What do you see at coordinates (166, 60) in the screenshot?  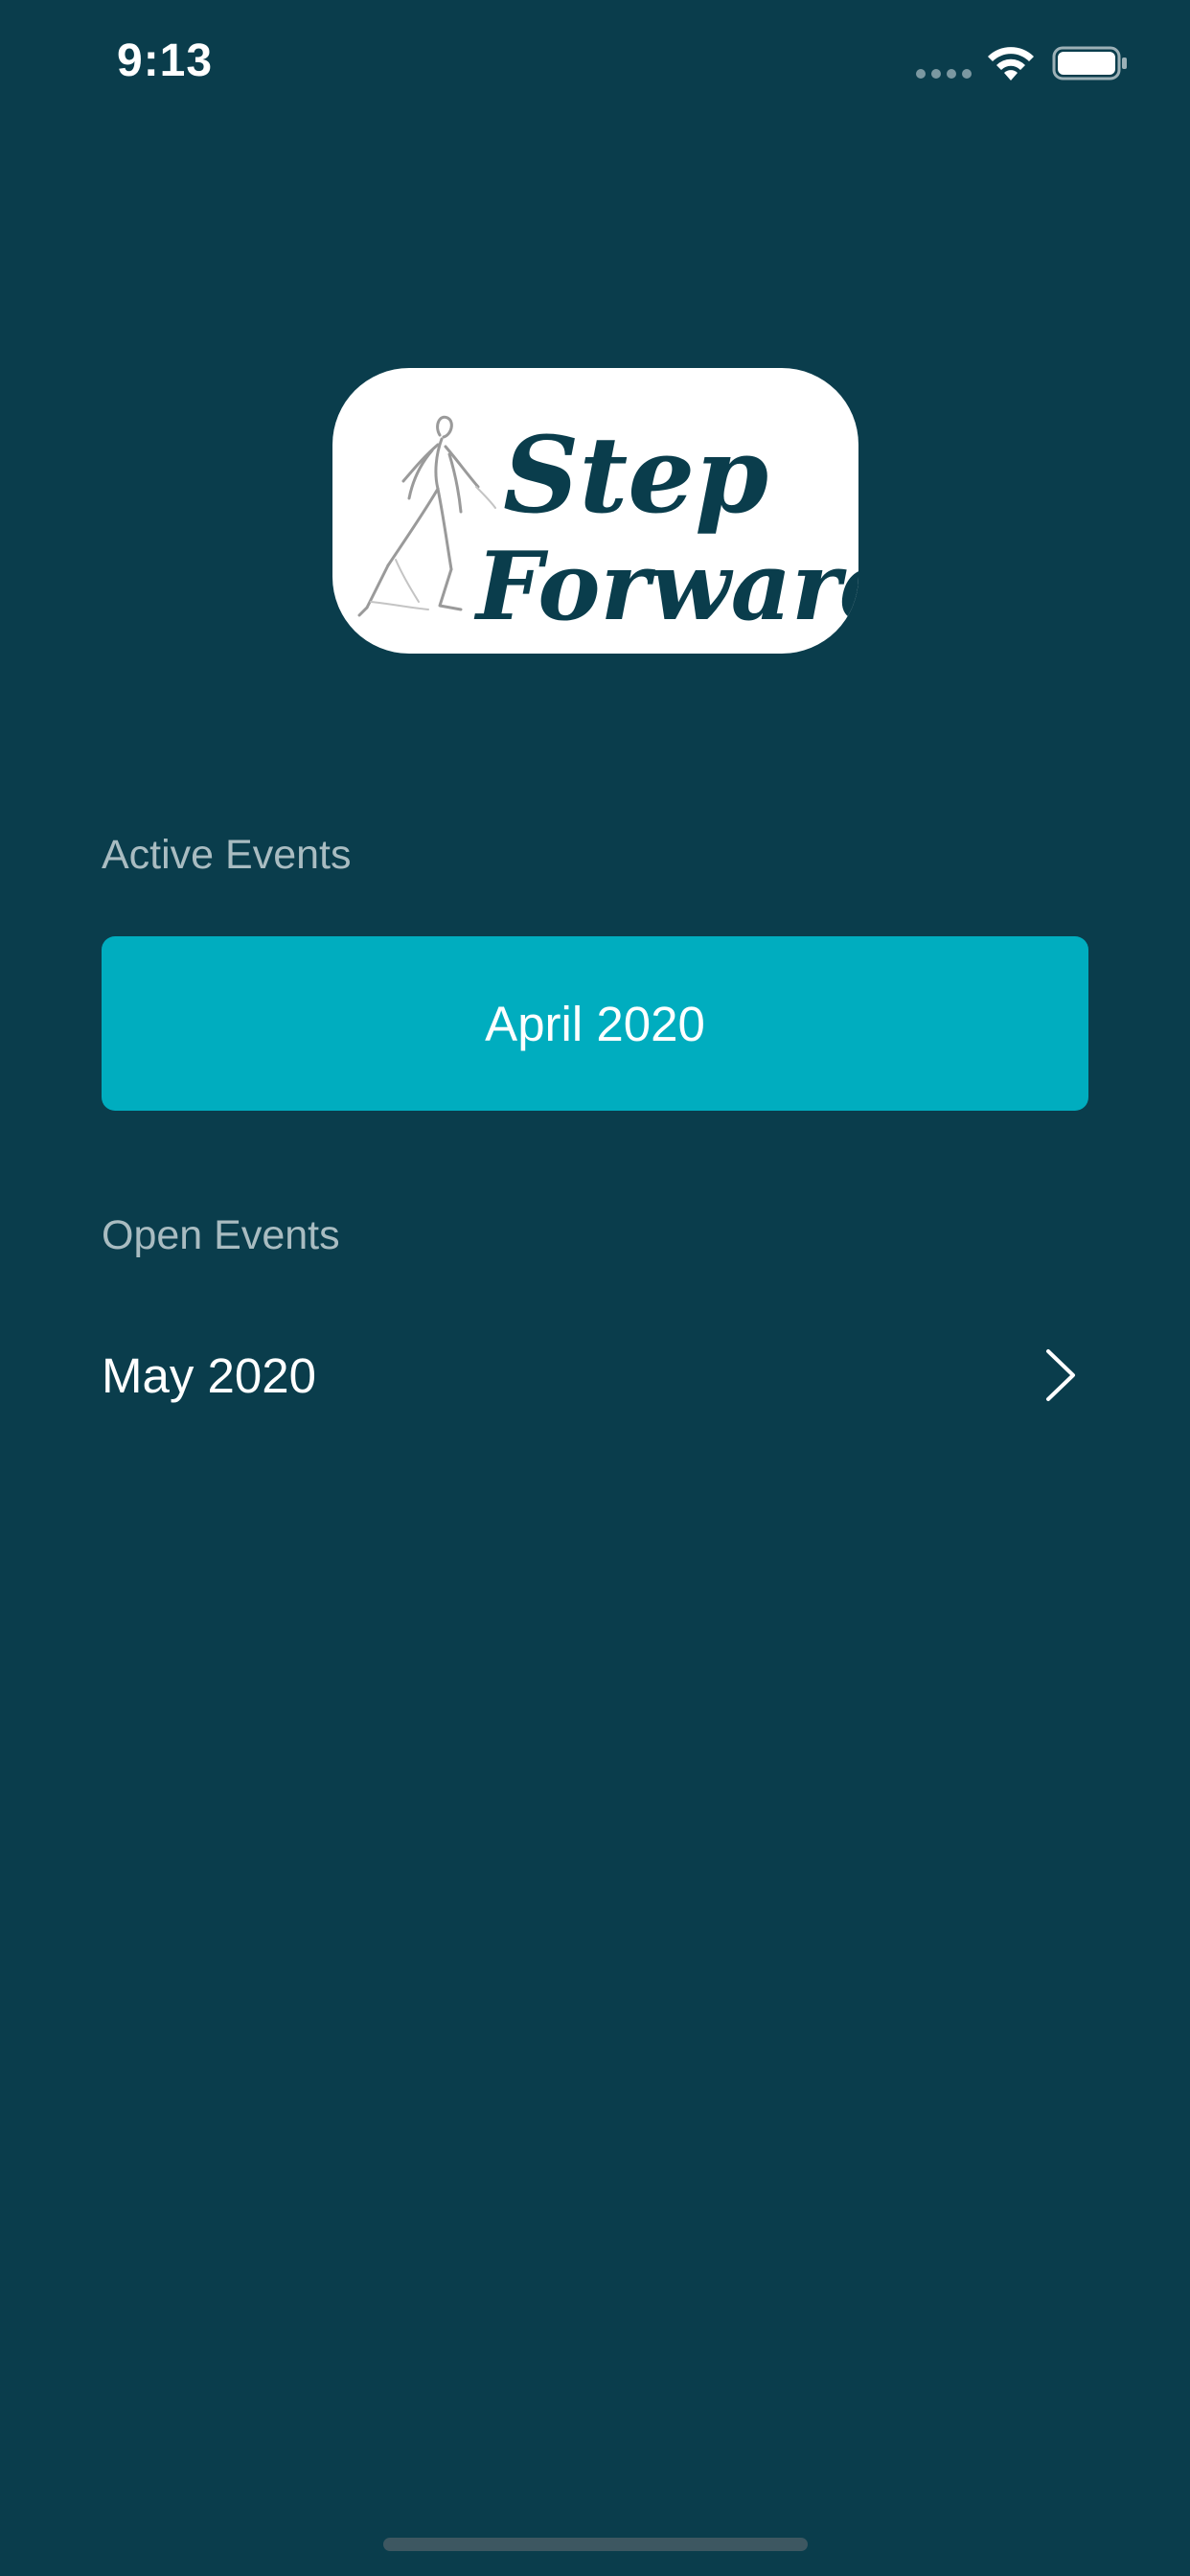 I see `status-time: 9:13` at bounding box center [166, 60].